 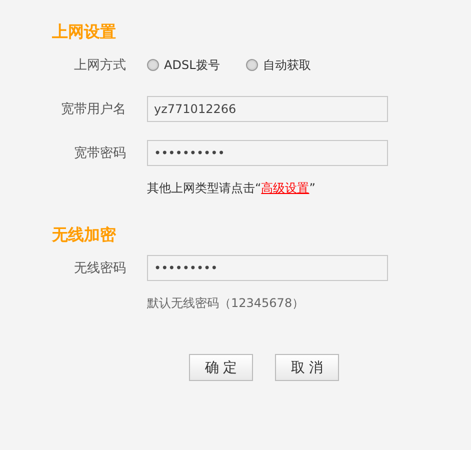 I want to click on dialog-button: 确 定, so click(x=221, y=367).